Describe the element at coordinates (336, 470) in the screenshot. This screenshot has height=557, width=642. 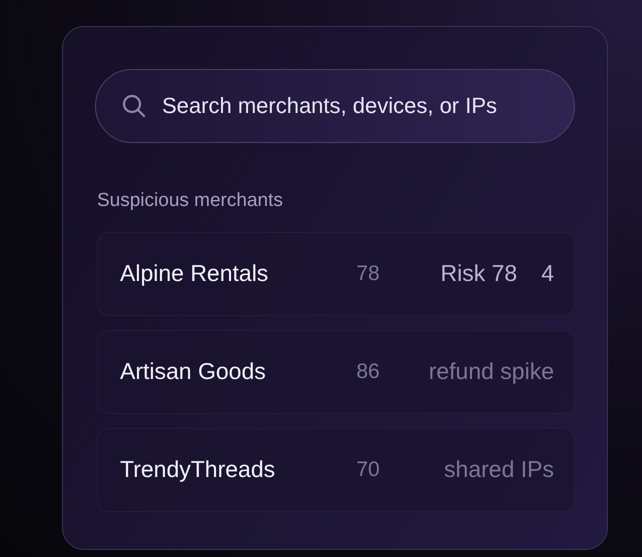
I see `merchant-row: TrendyThreads 70 shared IPs` at that location.